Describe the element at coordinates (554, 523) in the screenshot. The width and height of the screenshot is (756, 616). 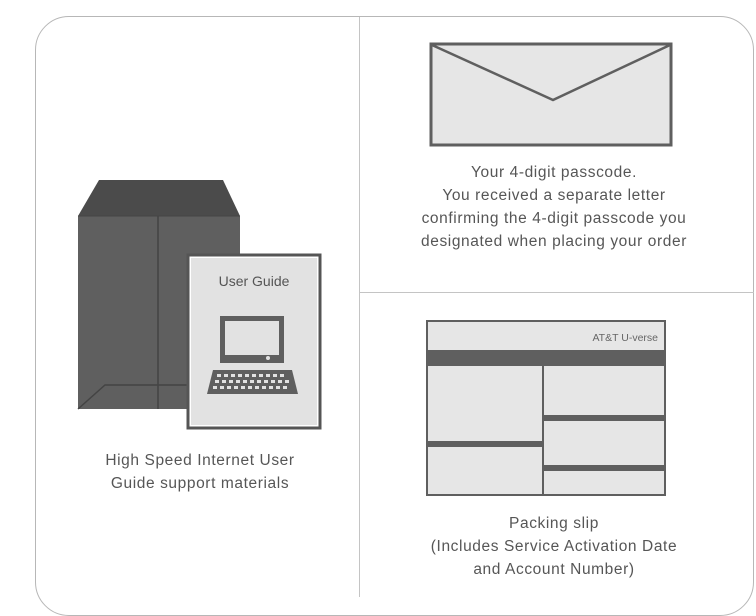
I see `caption-line: Packing slip` at that location.